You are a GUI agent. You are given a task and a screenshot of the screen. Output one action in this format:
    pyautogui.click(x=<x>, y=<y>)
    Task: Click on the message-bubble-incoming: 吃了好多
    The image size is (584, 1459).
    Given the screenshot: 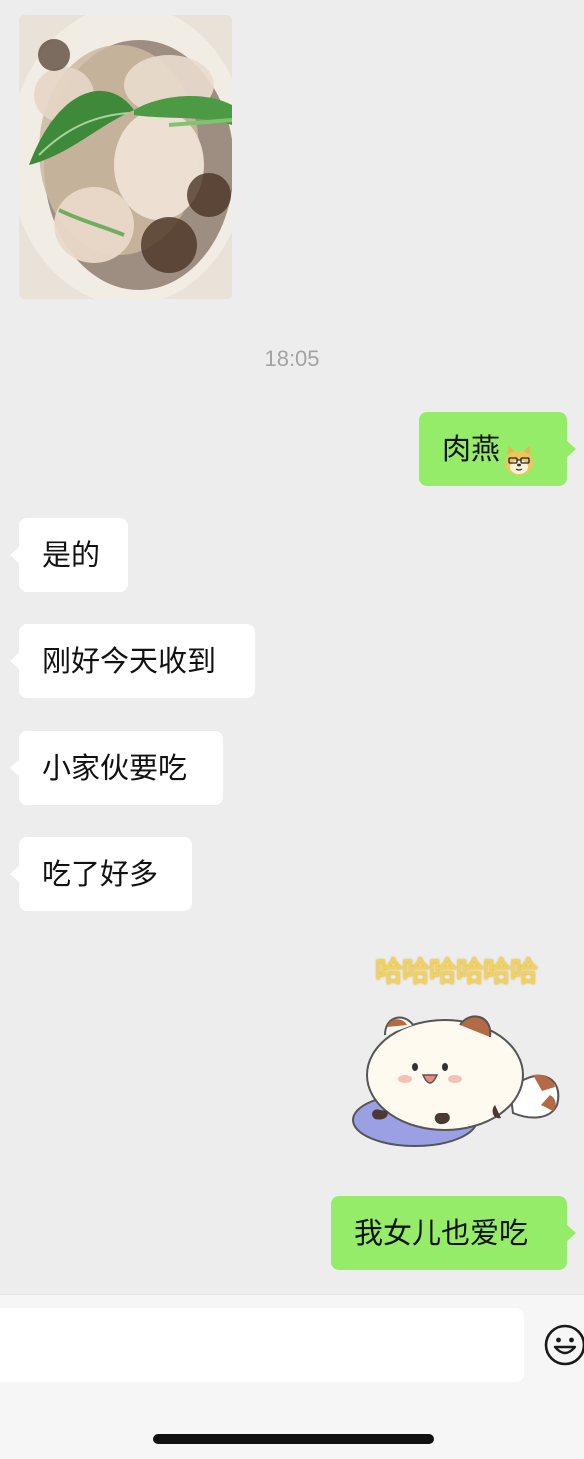 What is the action you would take?
    pyautogui.click(x=101, y=874)
    